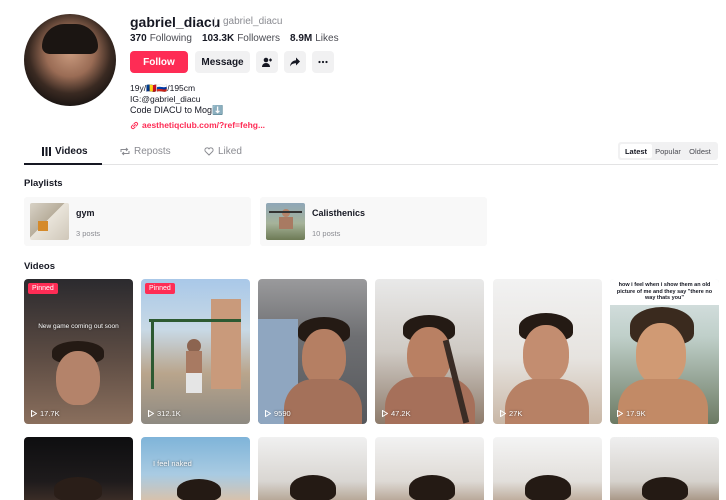  What do you see at coordinates (700, 151) in the screenshot?
I see `sort-oldest: Oldest` at bounding box center [700, 151].